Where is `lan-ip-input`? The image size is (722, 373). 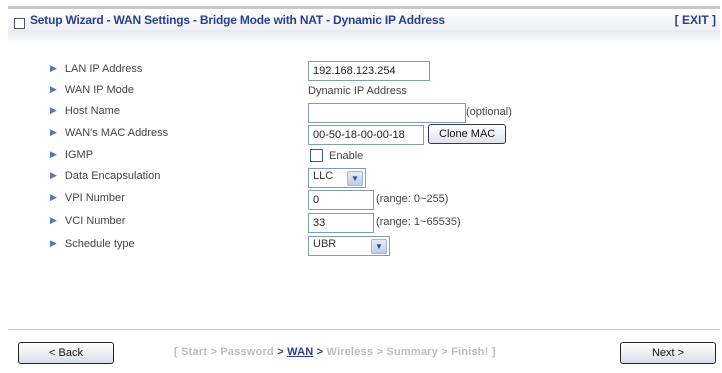
lan-ip-input is located at coordinates (369, 71).